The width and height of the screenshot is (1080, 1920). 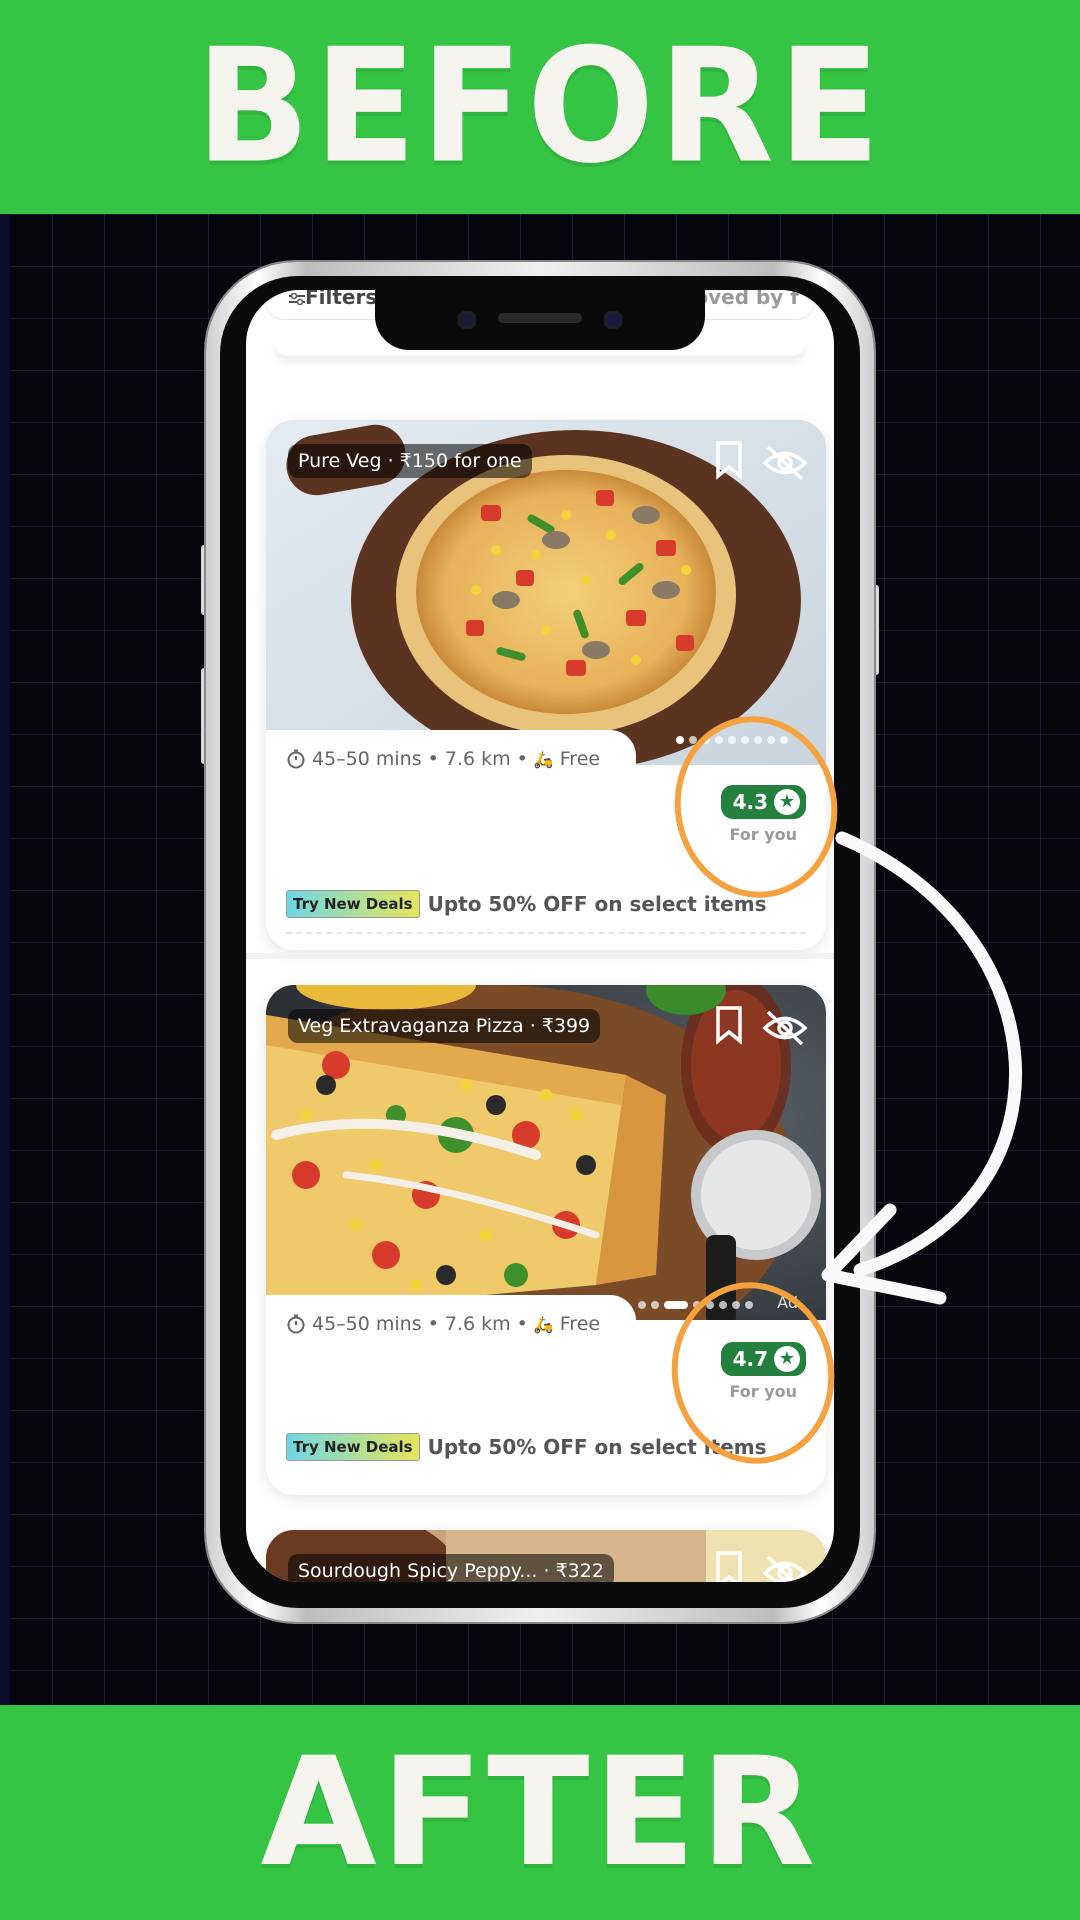 I want to click on restaurant-photo: Pure Veg · ₹150 for one, so click(x=546, y=592).